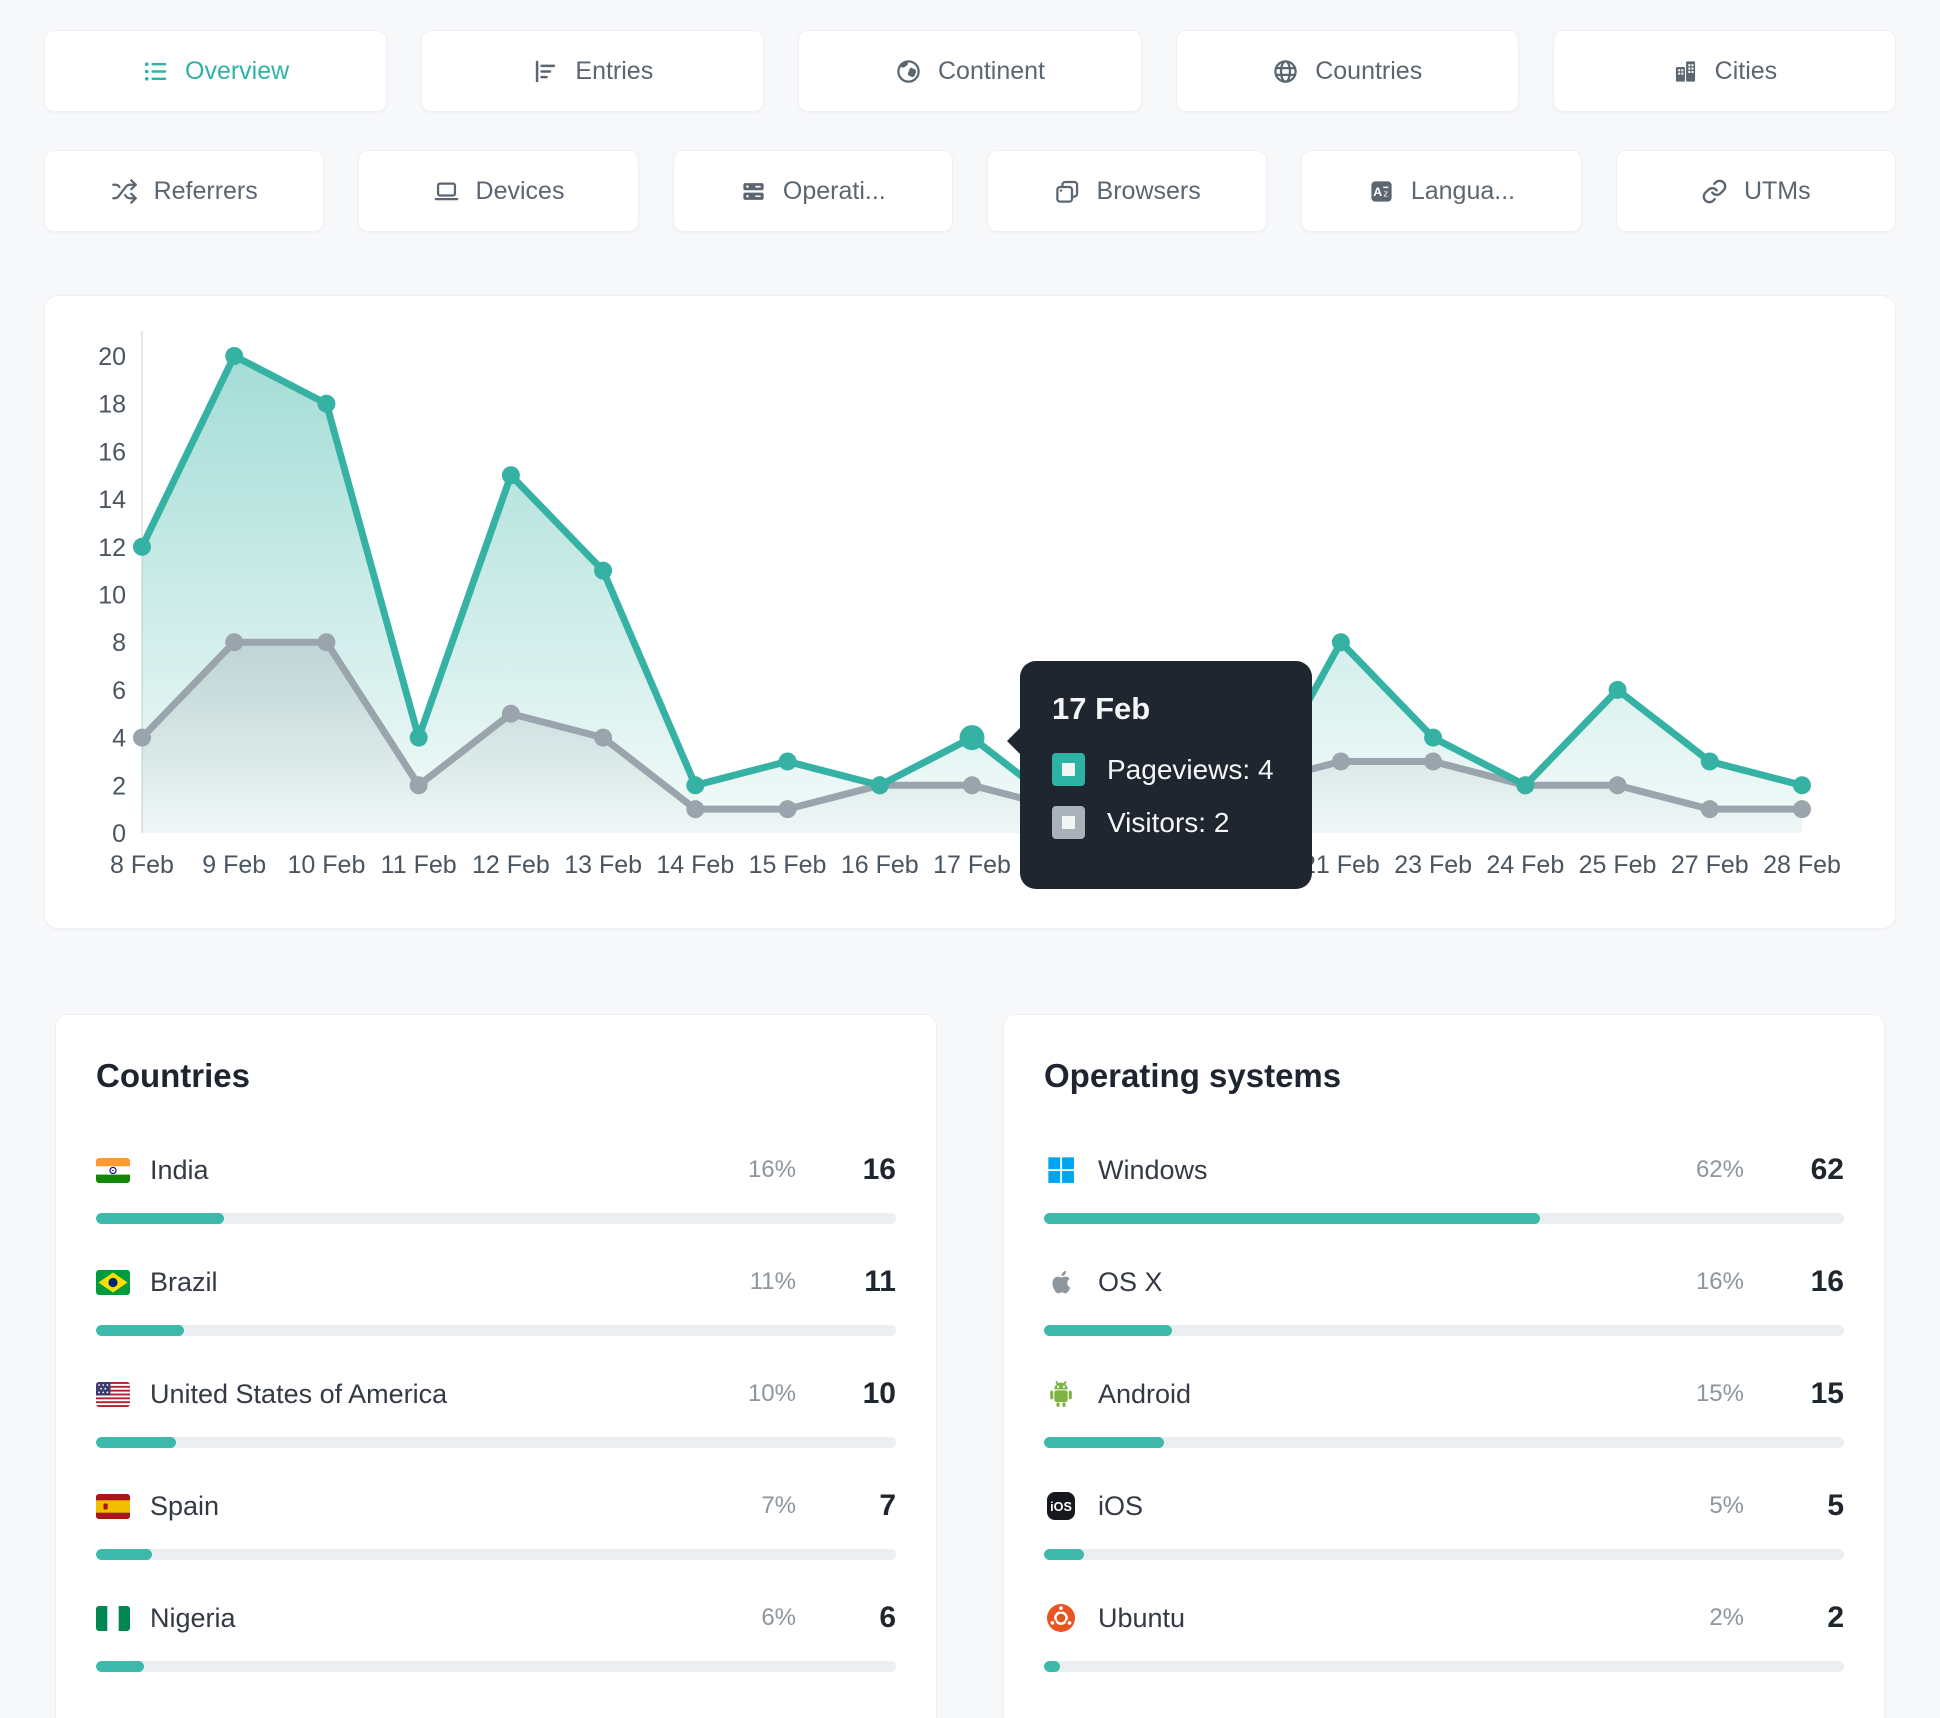 The width and height of the screenshot is (1940, 1718). I want to click on svg-text: 14 Feb, so click(695, 865).